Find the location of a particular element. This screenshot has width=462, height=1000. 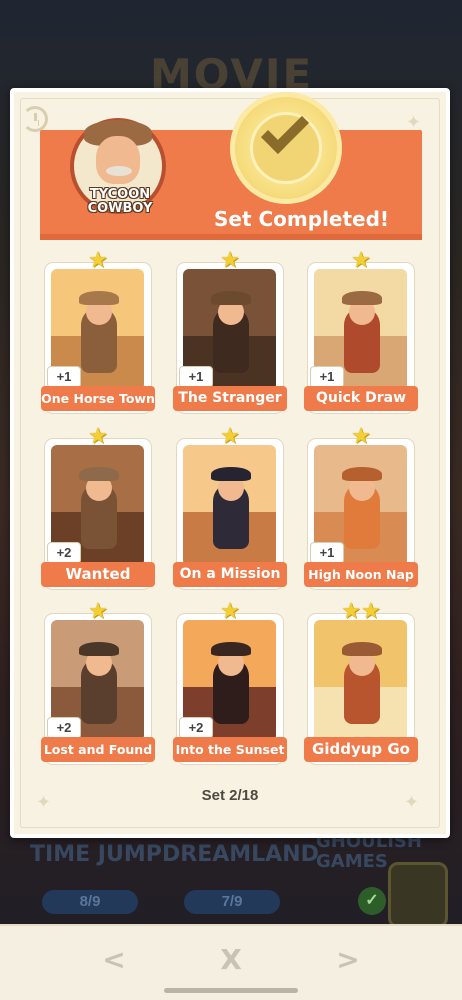

bg-progress-time-jump: 8/9 is located at coordinates (90, 902).